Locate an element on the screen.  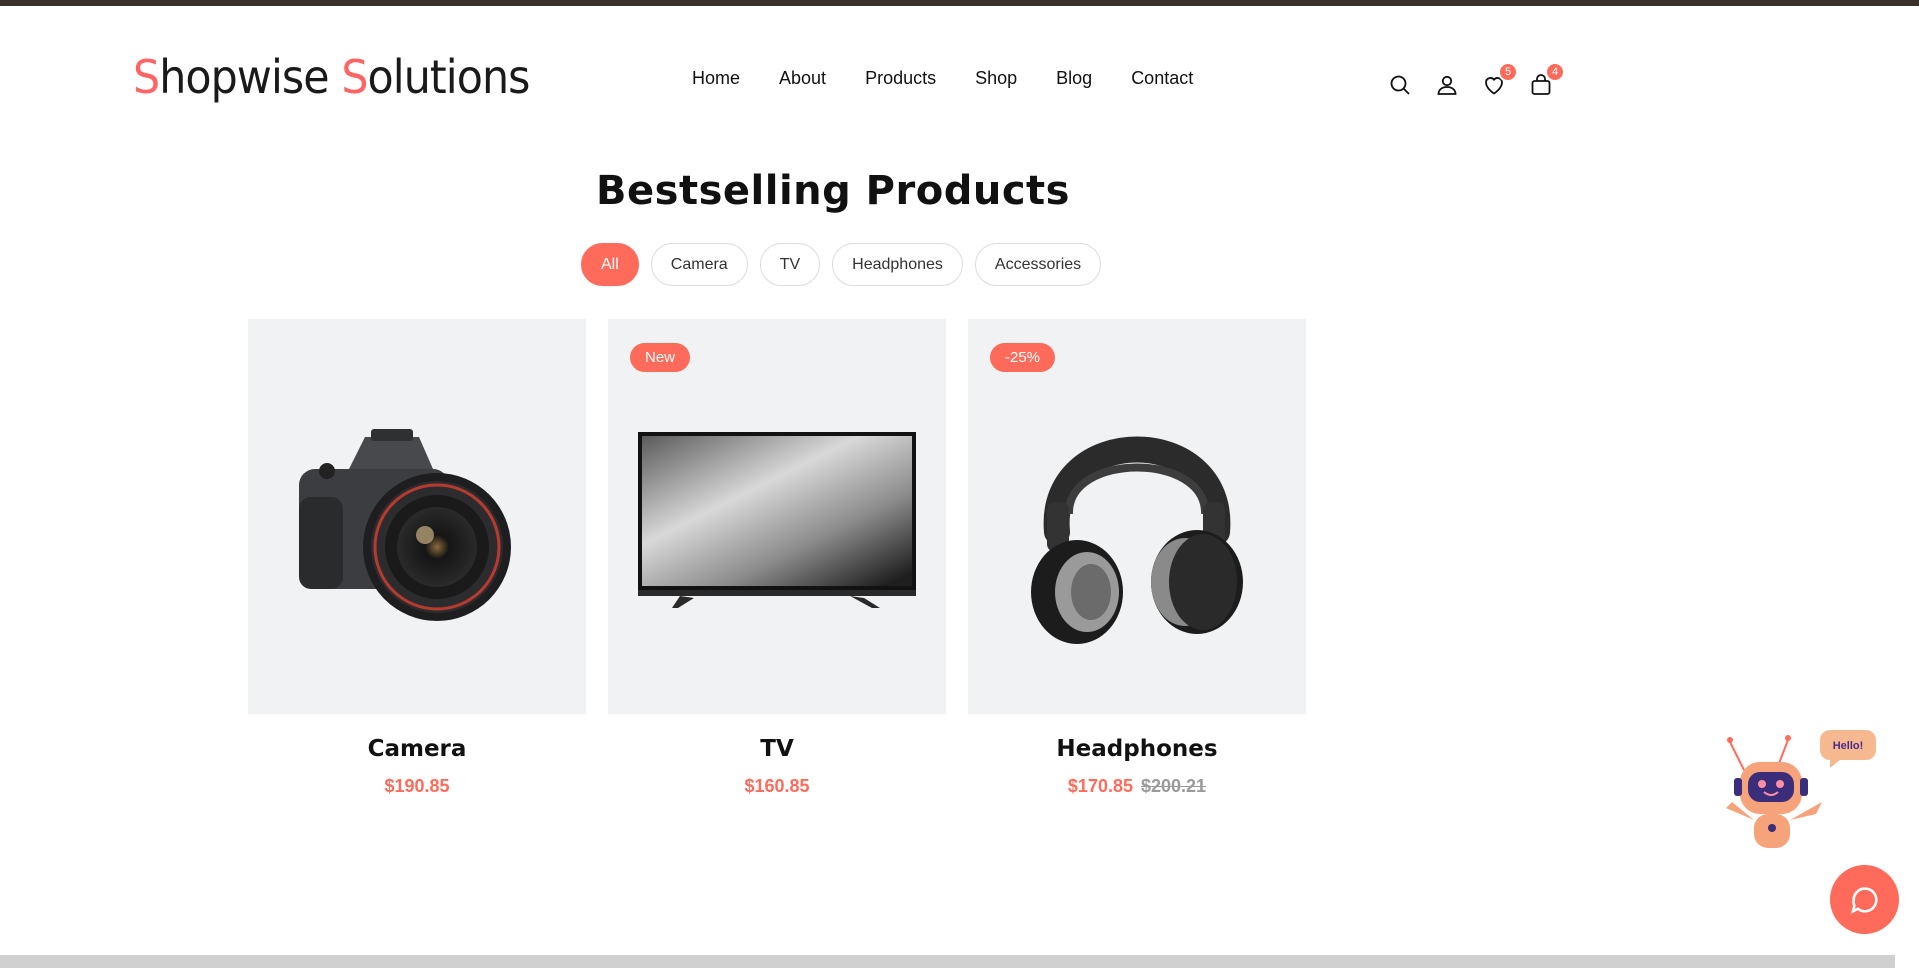
nav-home: Home is located at coordinates (716, 78).